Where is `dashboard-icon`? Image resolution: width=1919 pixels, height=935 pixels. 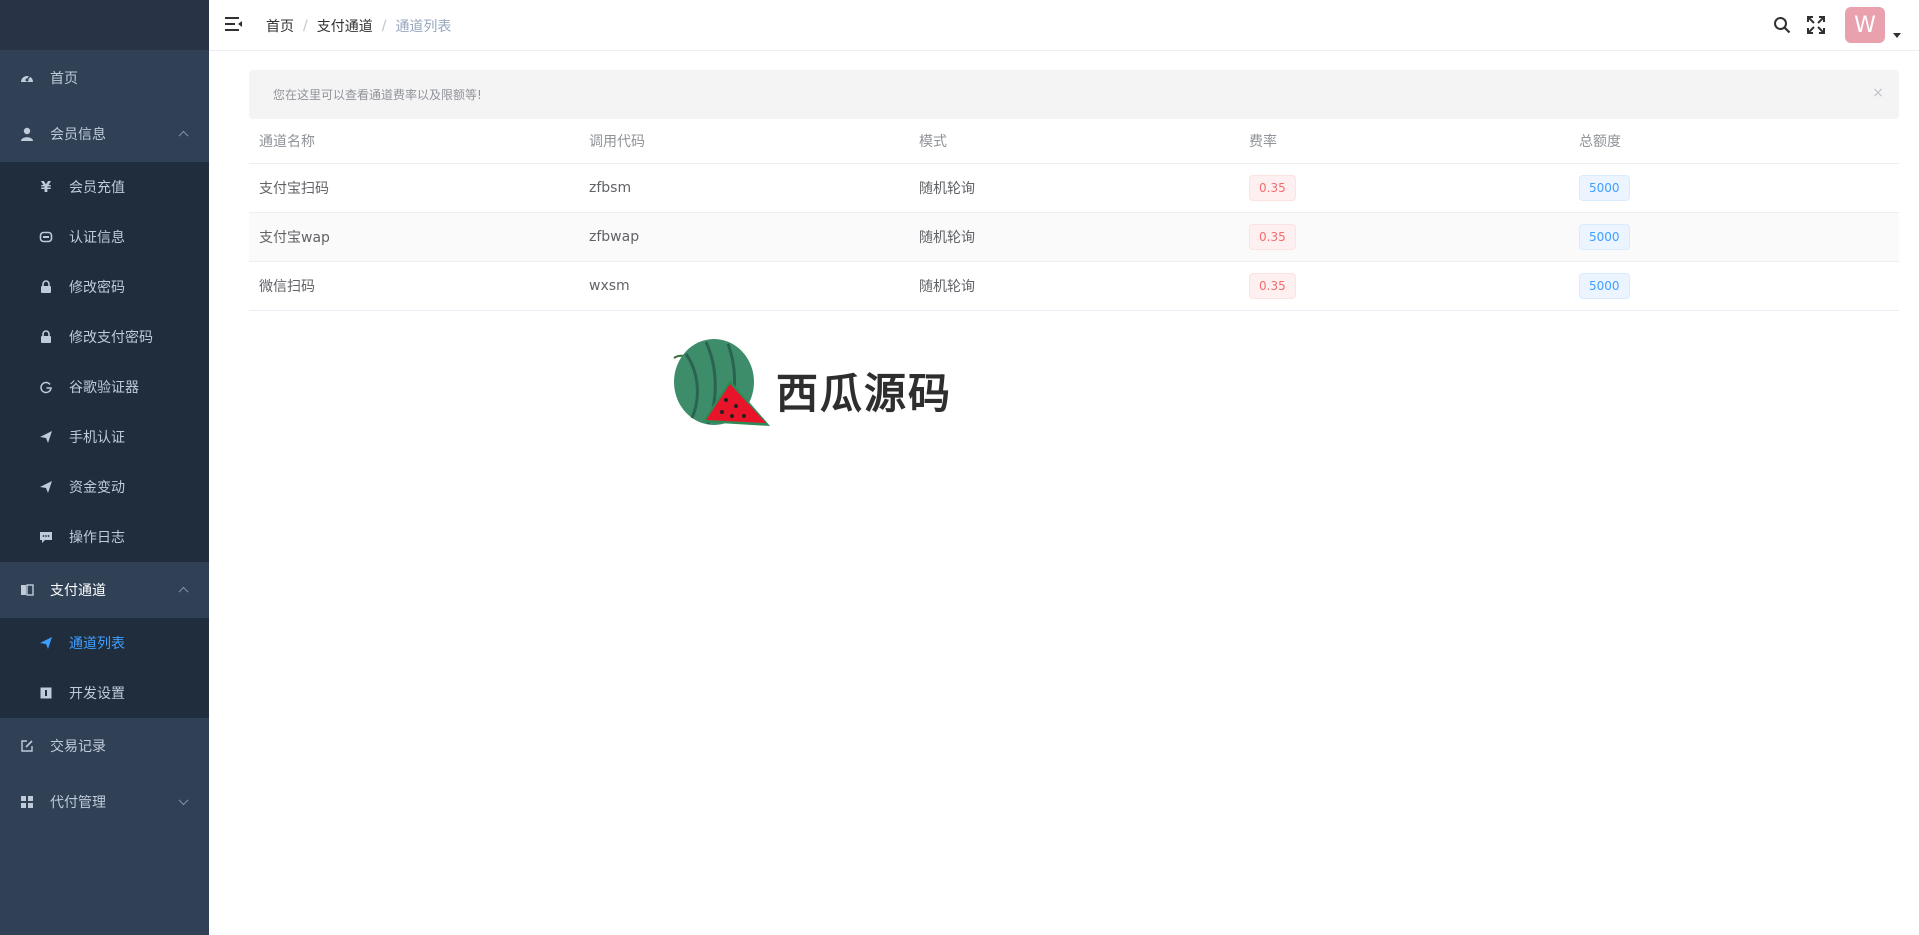 dashboard-icon is located at coordinates (27, 78).